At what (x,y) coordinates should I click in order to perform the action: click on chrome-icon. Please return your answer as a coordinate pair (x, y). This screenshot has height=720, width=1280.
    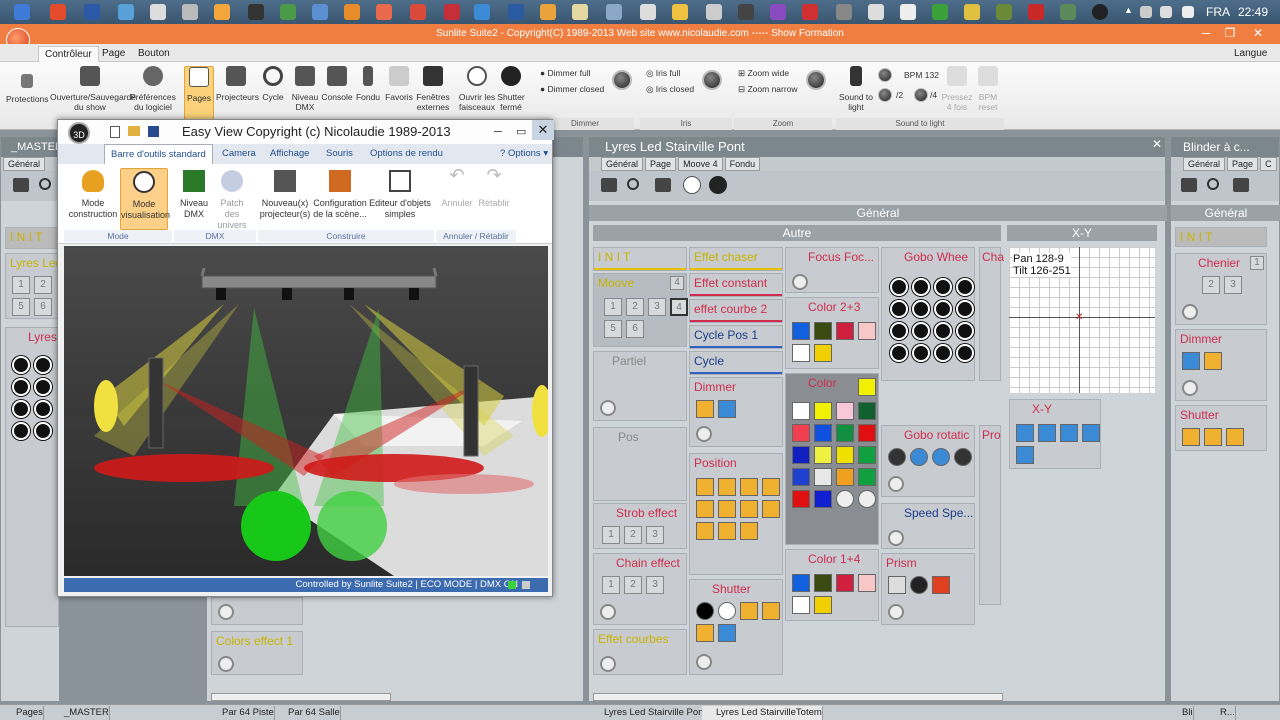
    Looking at the image, I should click on (58, 12).